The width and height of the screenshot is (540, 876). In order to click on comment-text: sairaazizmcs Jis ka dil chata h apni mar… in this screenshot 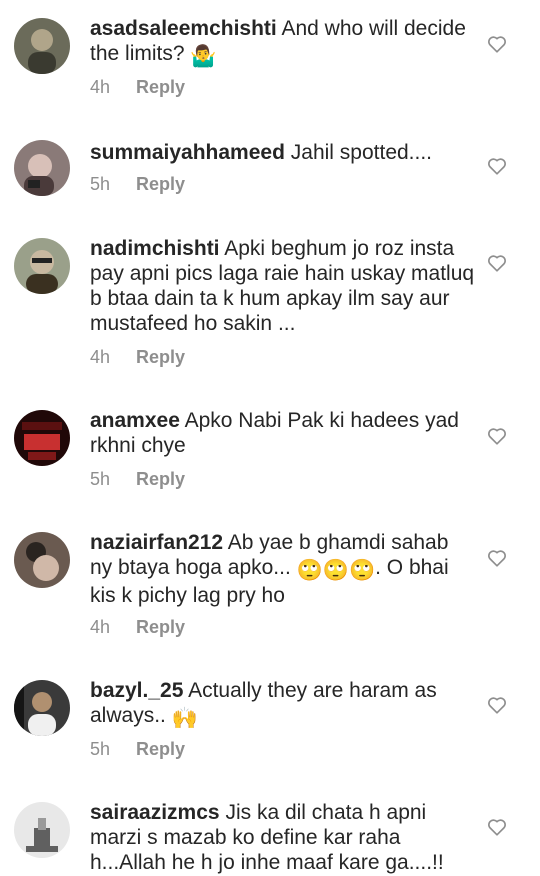, I will do `click(282, 837)`.